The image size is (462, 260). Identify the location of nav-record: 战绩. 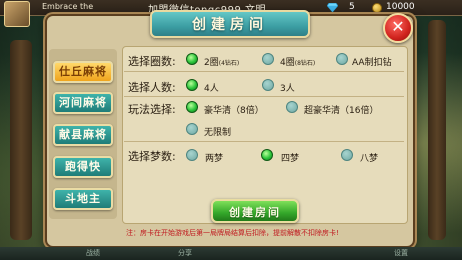
(93, 253).